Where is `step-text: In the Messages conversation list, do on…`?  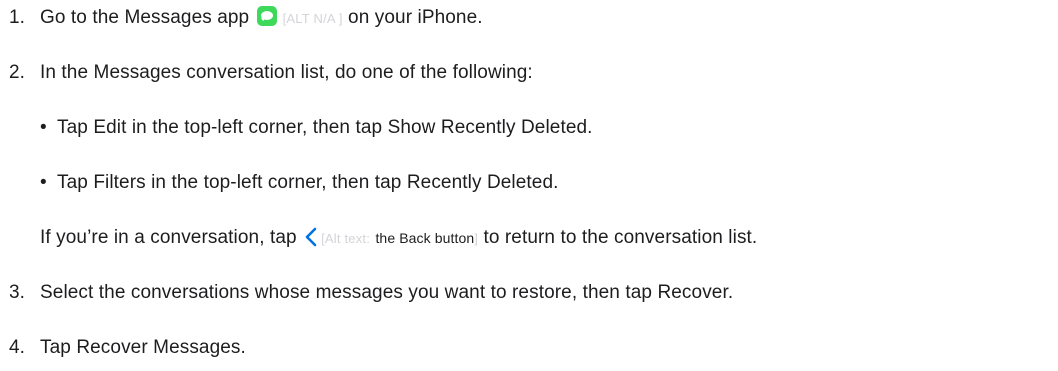
step-text: In the Messages conversation list, do on… is located at coordinates (286, 72).